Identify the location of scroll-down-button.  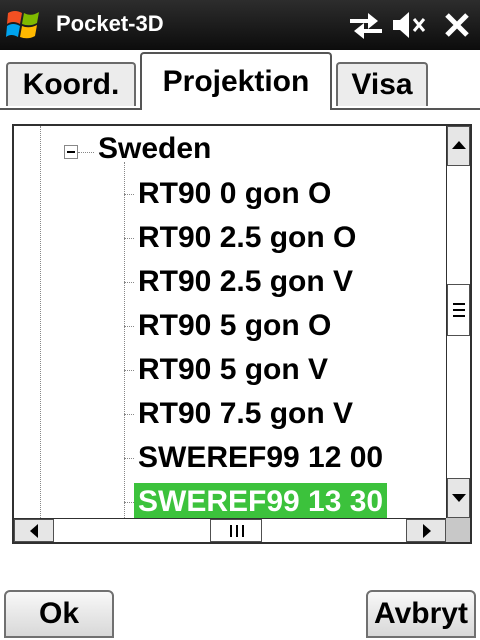
(458, 498).